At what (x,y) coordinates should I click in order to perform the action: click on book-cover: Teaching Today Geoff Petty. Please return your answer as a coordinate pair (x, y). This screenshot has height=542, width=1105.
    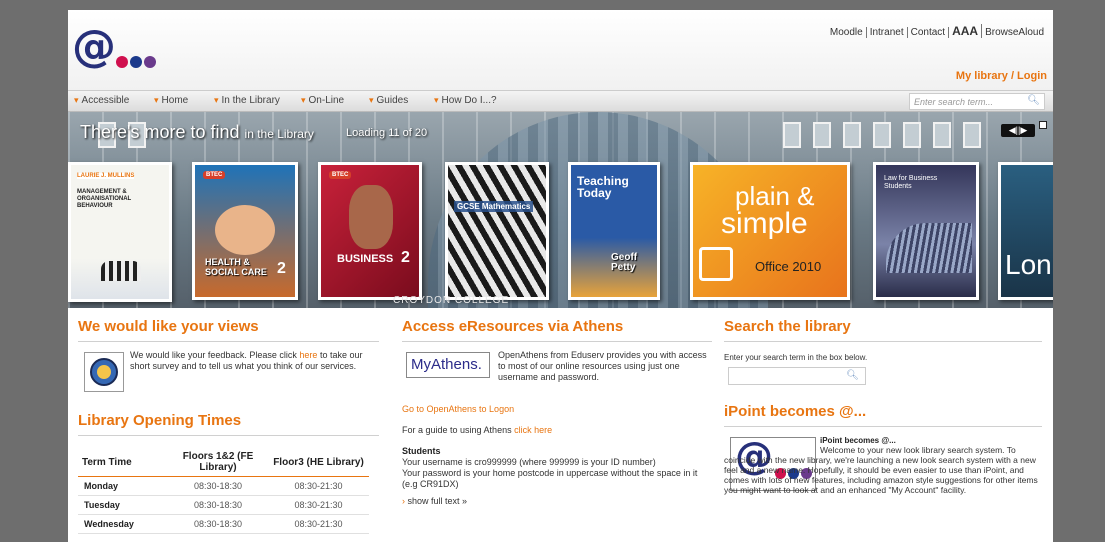
    Looking at the image, I should click on (614, 231).